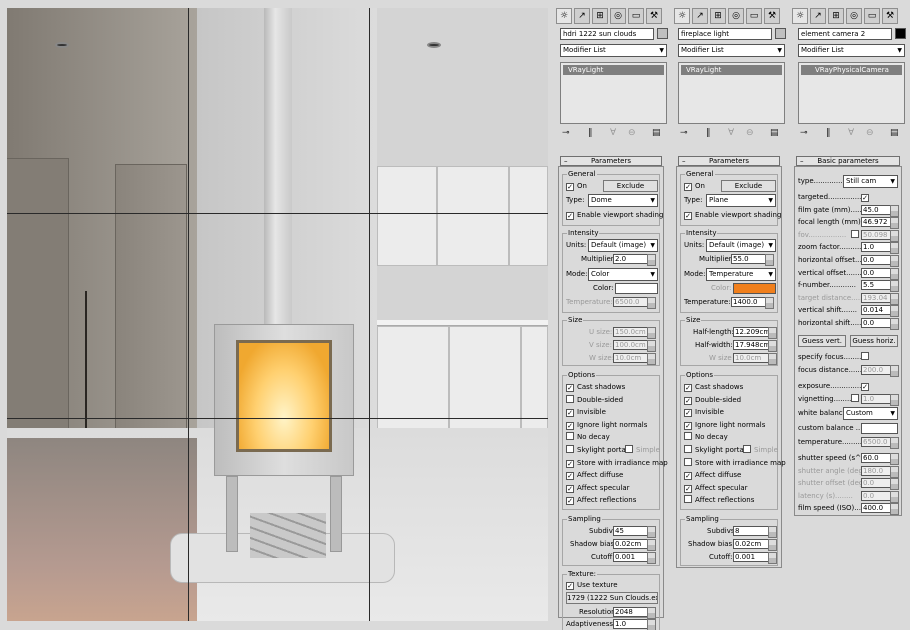 Image resolution: width=910 pixels, height=630 pixels. I want to click on white-balance-dropdown: Custom, so click(870, 413).